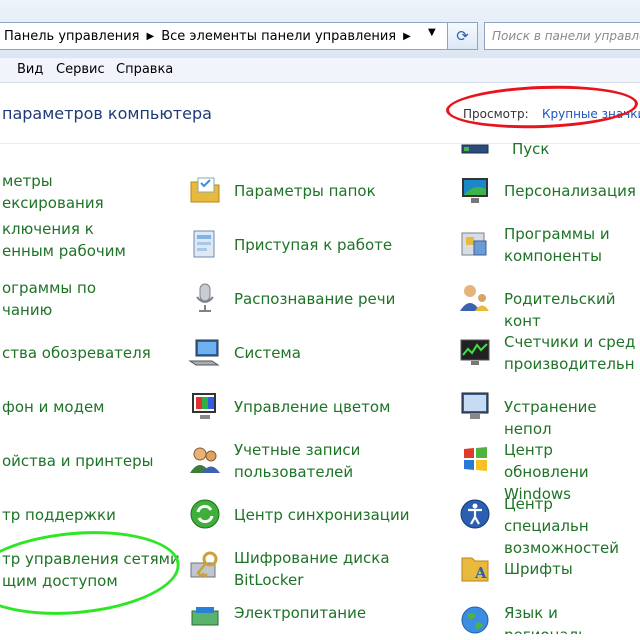  What do you see at coordinates (144, 69) in the screenshot?
I see `menu-help: Справка` at bounding box center [144, 69].